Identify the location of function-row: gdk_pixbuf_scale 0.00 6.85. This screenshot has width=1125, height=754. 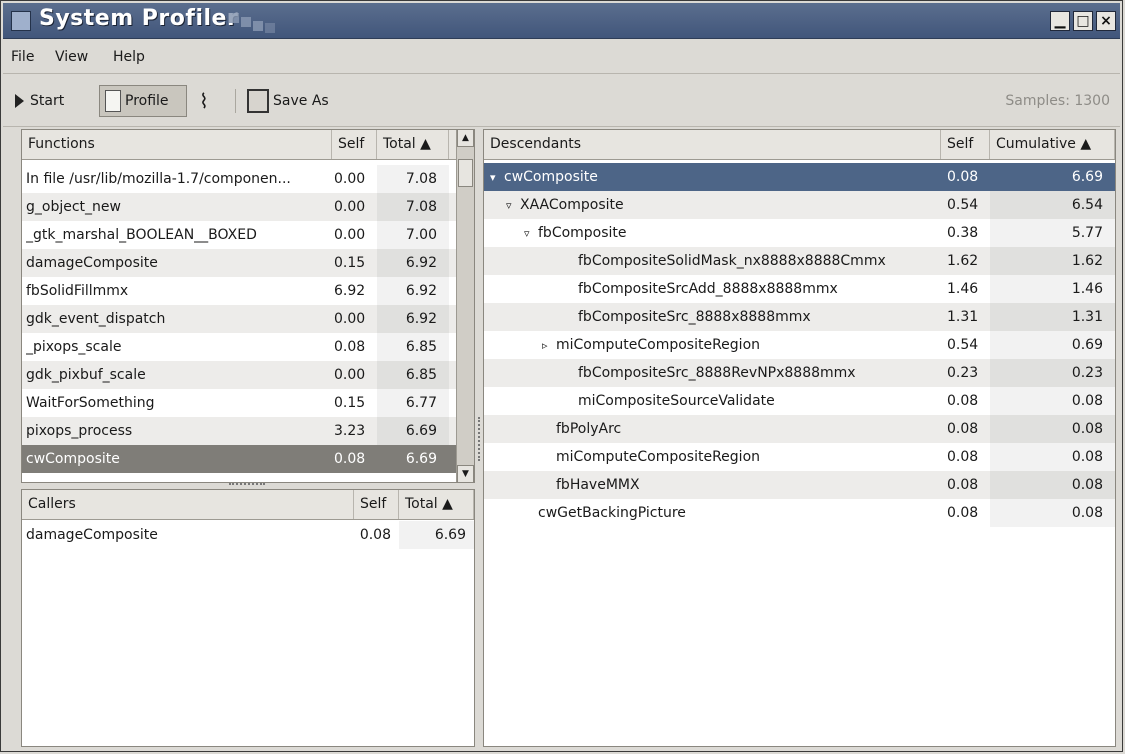
(239, 375).